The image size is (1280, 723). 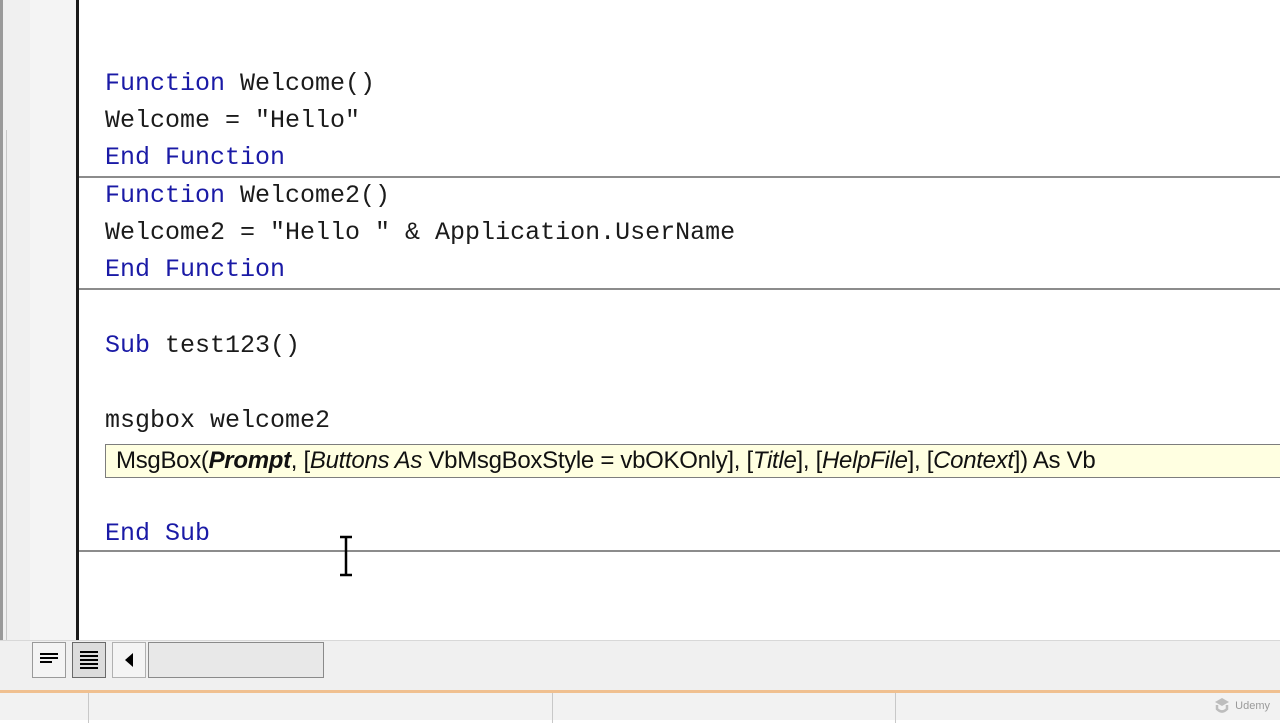 I want to click on tooltip-param-helpfile: HelpFile, so click(x=865, y=460).